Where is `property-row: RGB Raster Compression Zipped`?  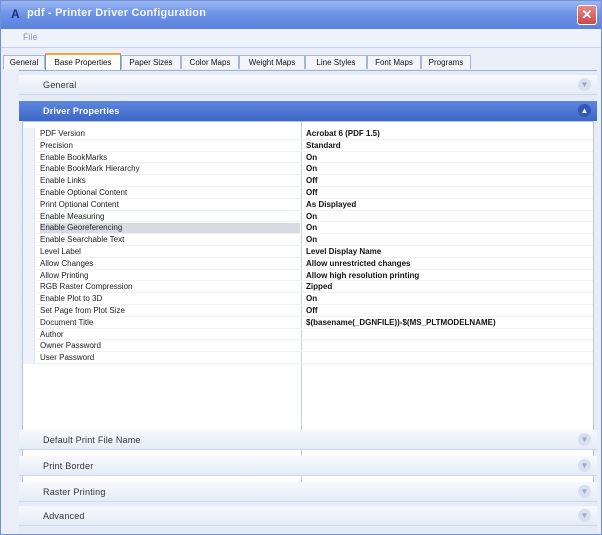
property-row: RGB Raster Compression Zipped is located at coordinates (308, 287).